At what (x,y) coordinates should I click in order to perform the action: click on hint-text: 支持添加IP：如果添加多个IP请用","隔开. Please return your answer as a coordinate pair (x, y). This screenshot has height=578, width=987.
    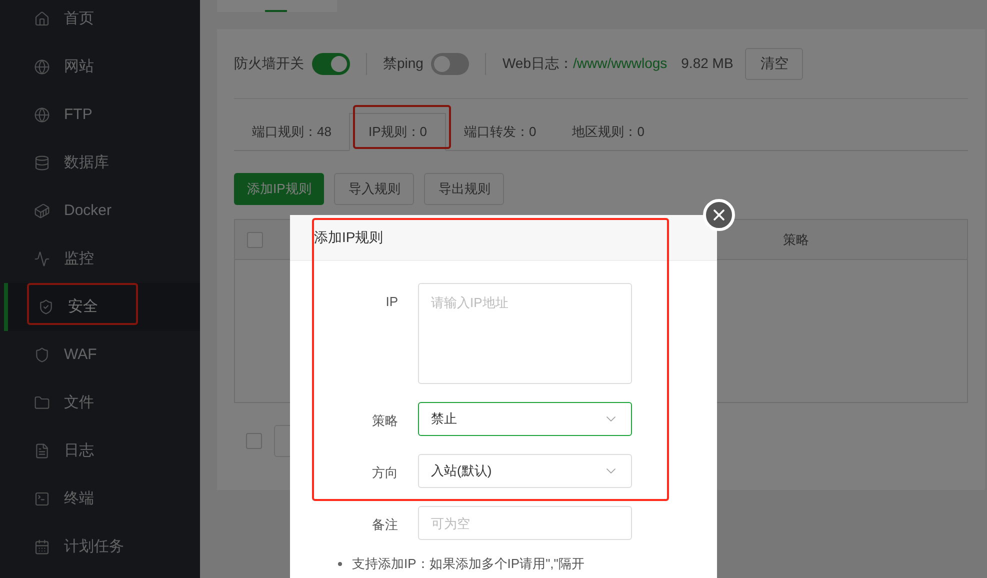
    Looking at the image, I should click on (468, 564).